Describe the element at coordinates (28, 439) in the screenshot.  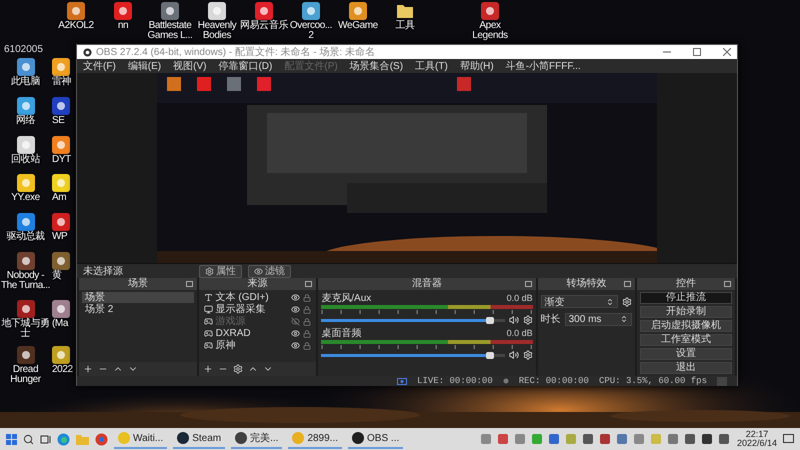
I see `search-icon` at that location.